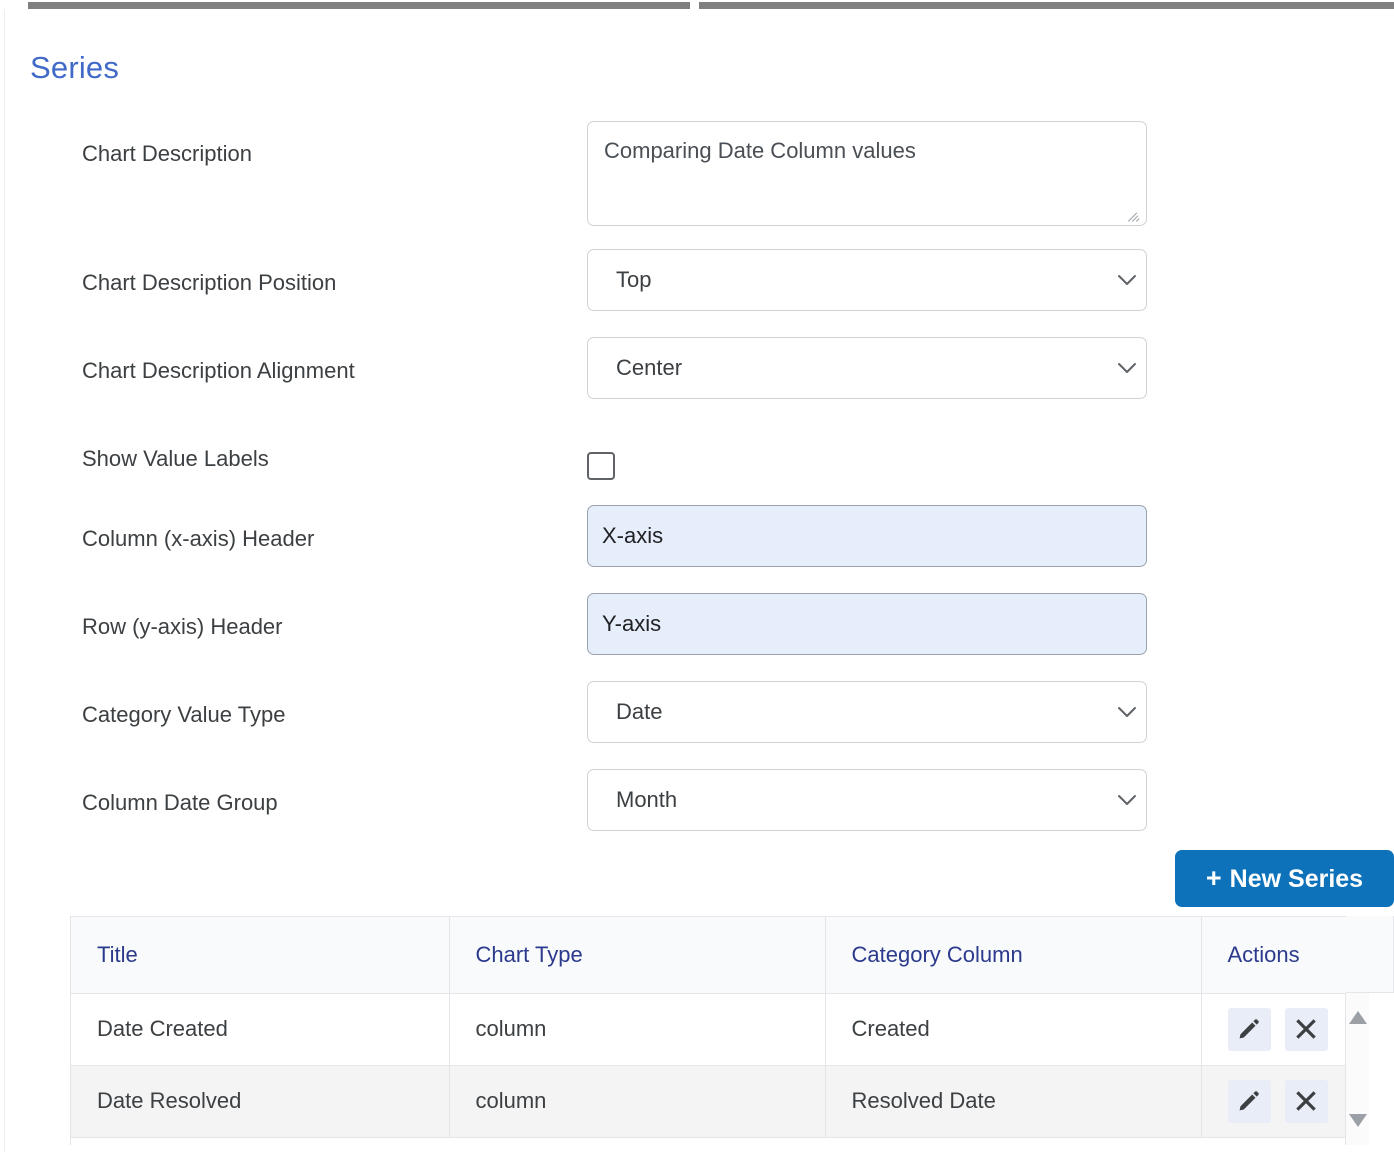 The image size is (1394, 1152). I want to click on column-x-axis-header-input, so click(867, 536).